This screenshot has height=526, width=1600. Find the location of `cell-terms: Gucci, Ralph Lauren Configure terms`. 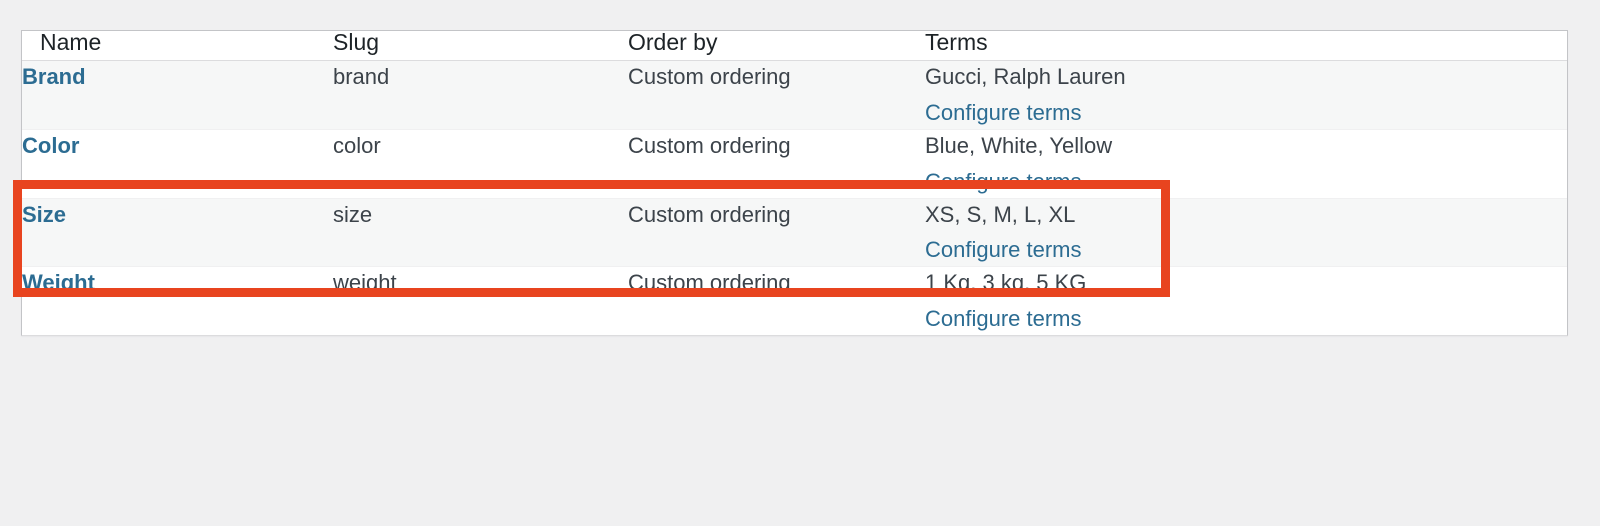

cell-terms: Gucci, Ralph Lauren Configure terms is located at coordinates (1246, 95).